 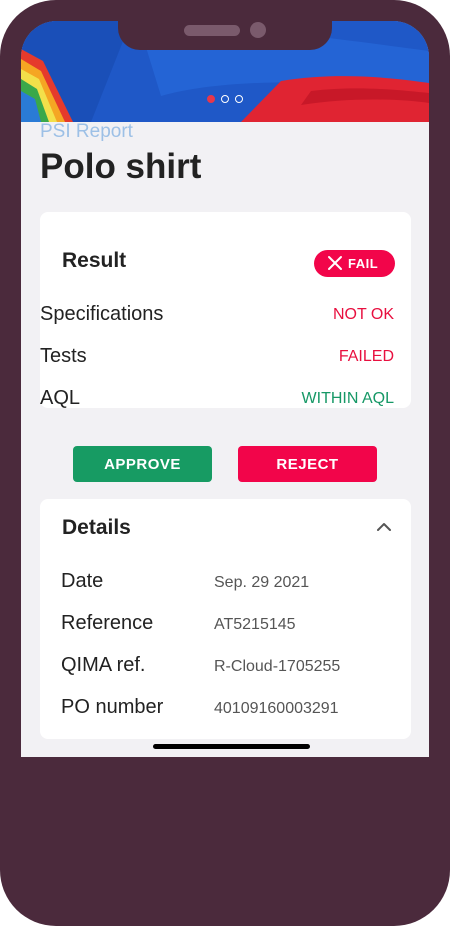 I want to click on fail-status-badge: FAIL, so click(x=354, y=263).